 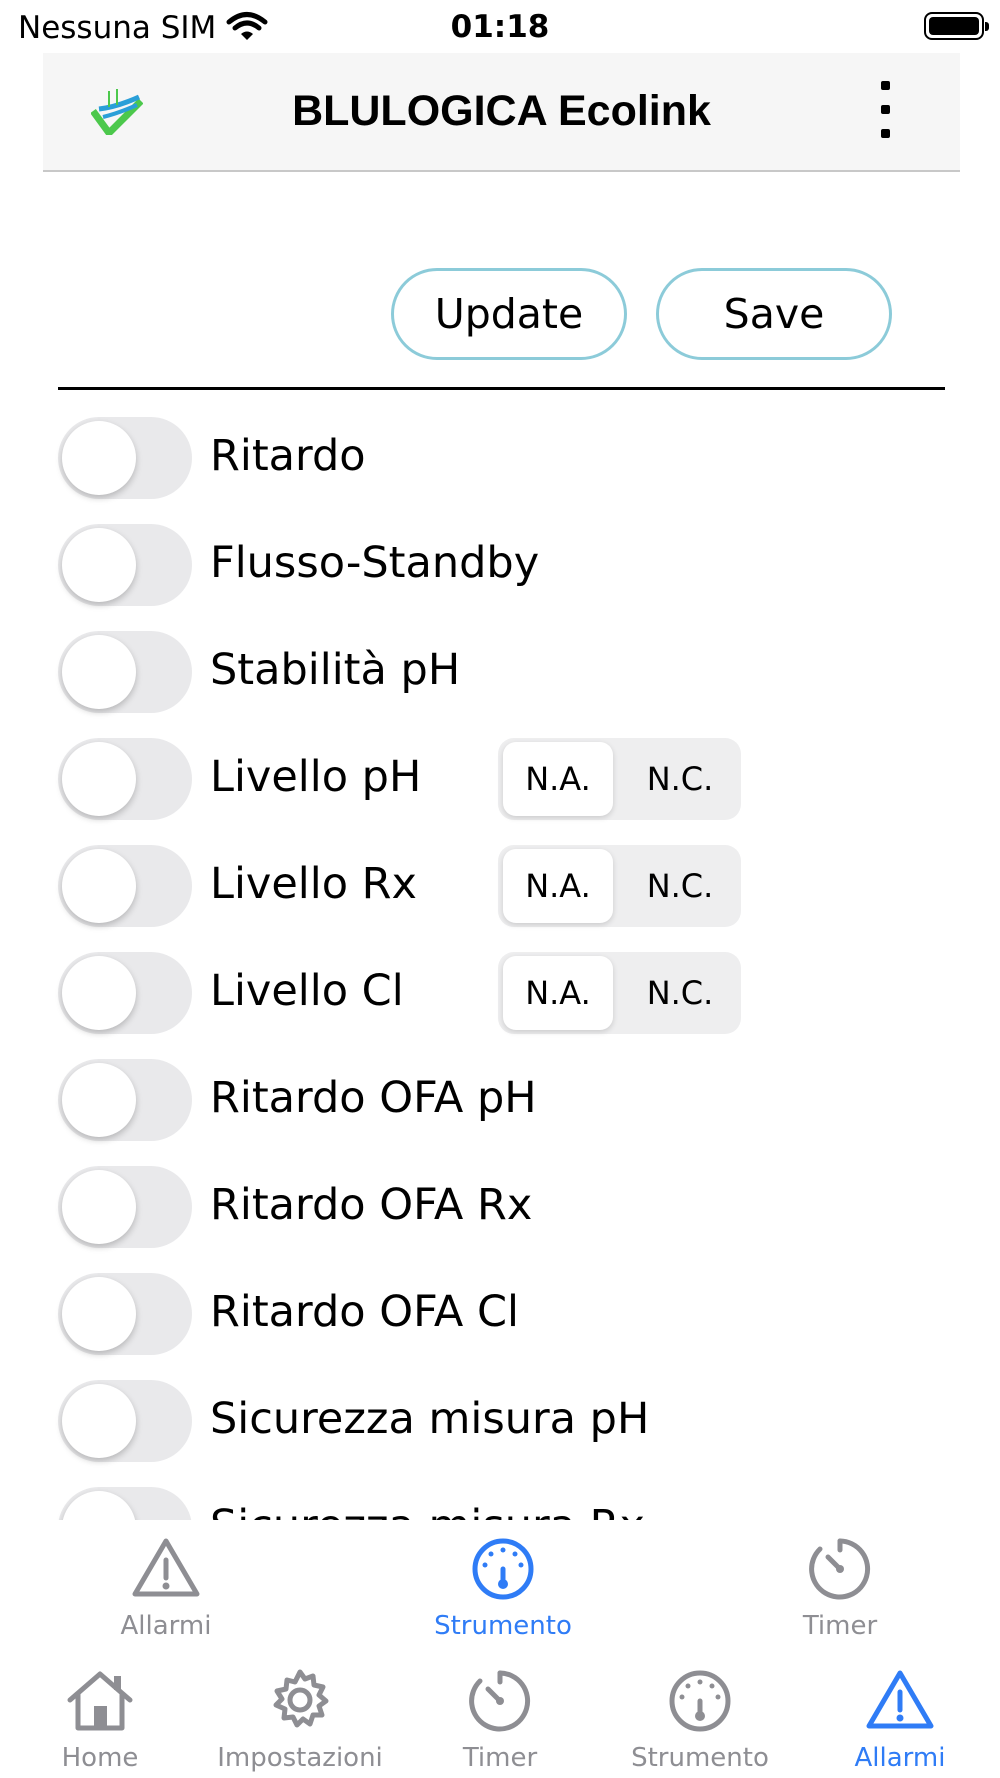 I want to click on alarm-label: Ritardo OFA Rx, so click(x=371, y=1205).